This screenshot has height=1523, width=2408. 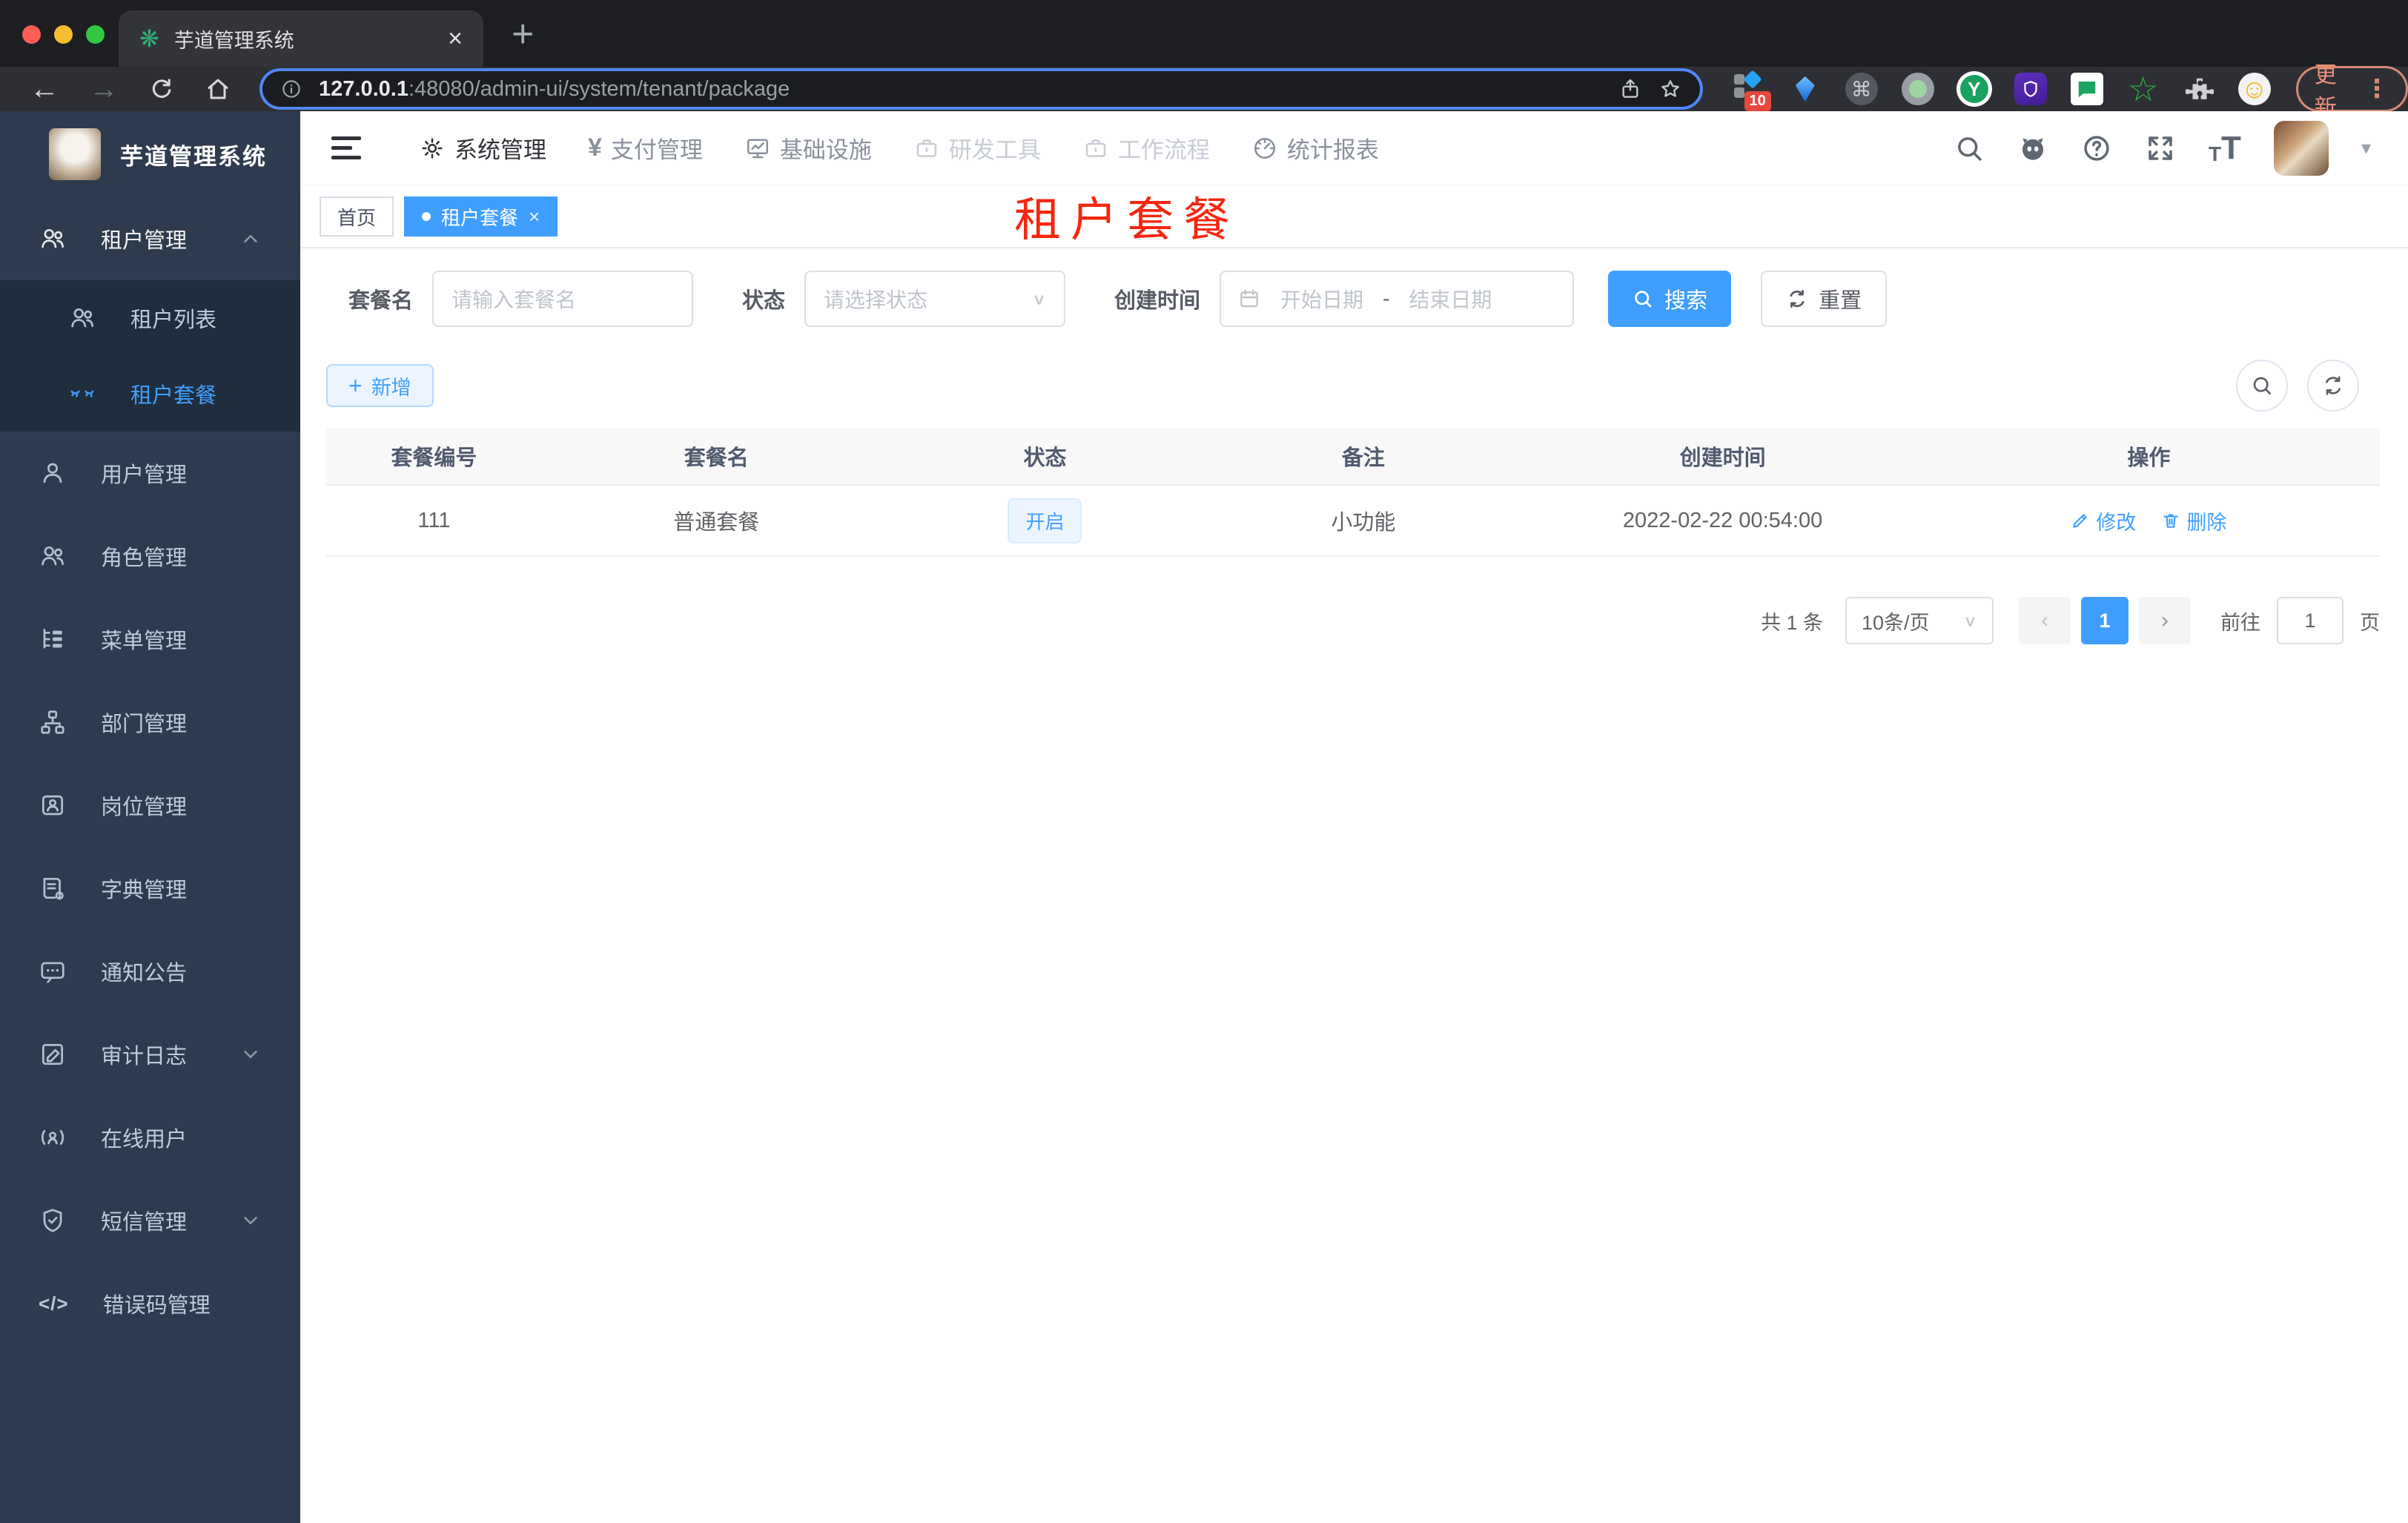 What do you see at coordinates (2087, 89) in the screenshot?
I see `chat-extension-icon` at bounding box center [2087, 89].